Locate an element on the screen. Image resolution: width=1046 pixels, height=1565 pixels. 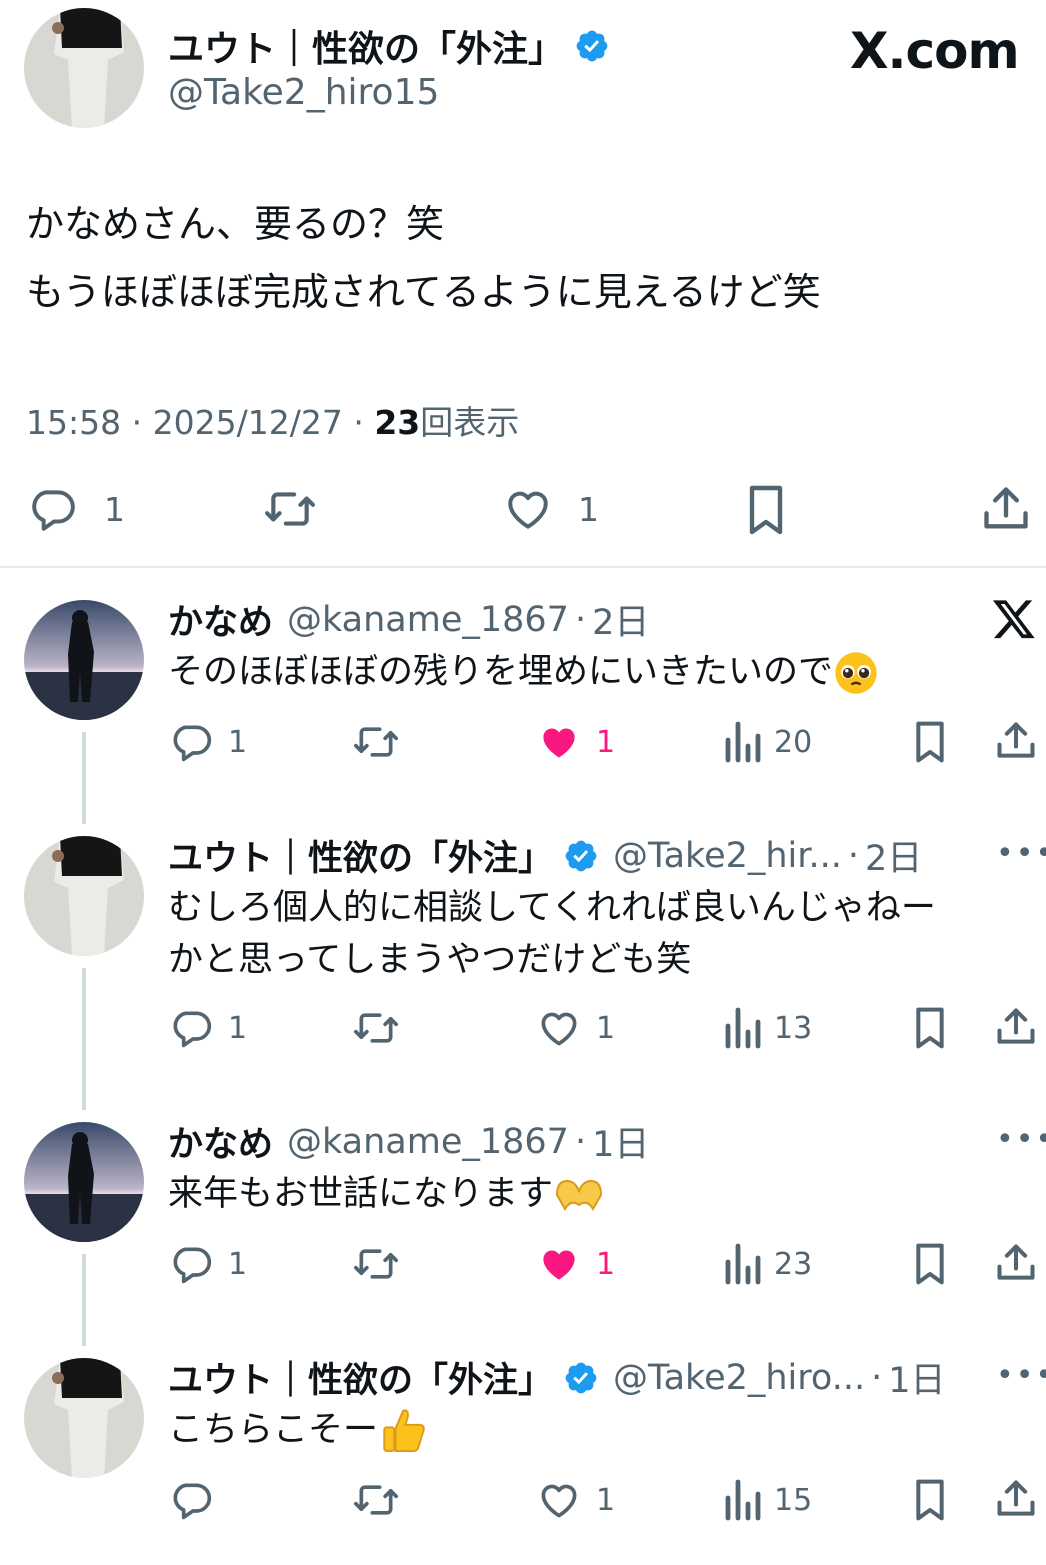
main-author-avatar is located at coordinates (84, 68).